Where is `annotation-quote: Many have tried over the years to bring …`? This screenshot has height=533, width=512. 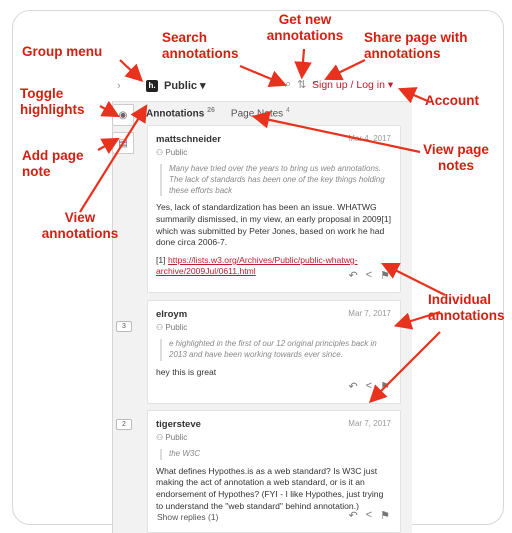
annotation-quote: Many have tried over the years to bring … is located at coordinates (276, 180).